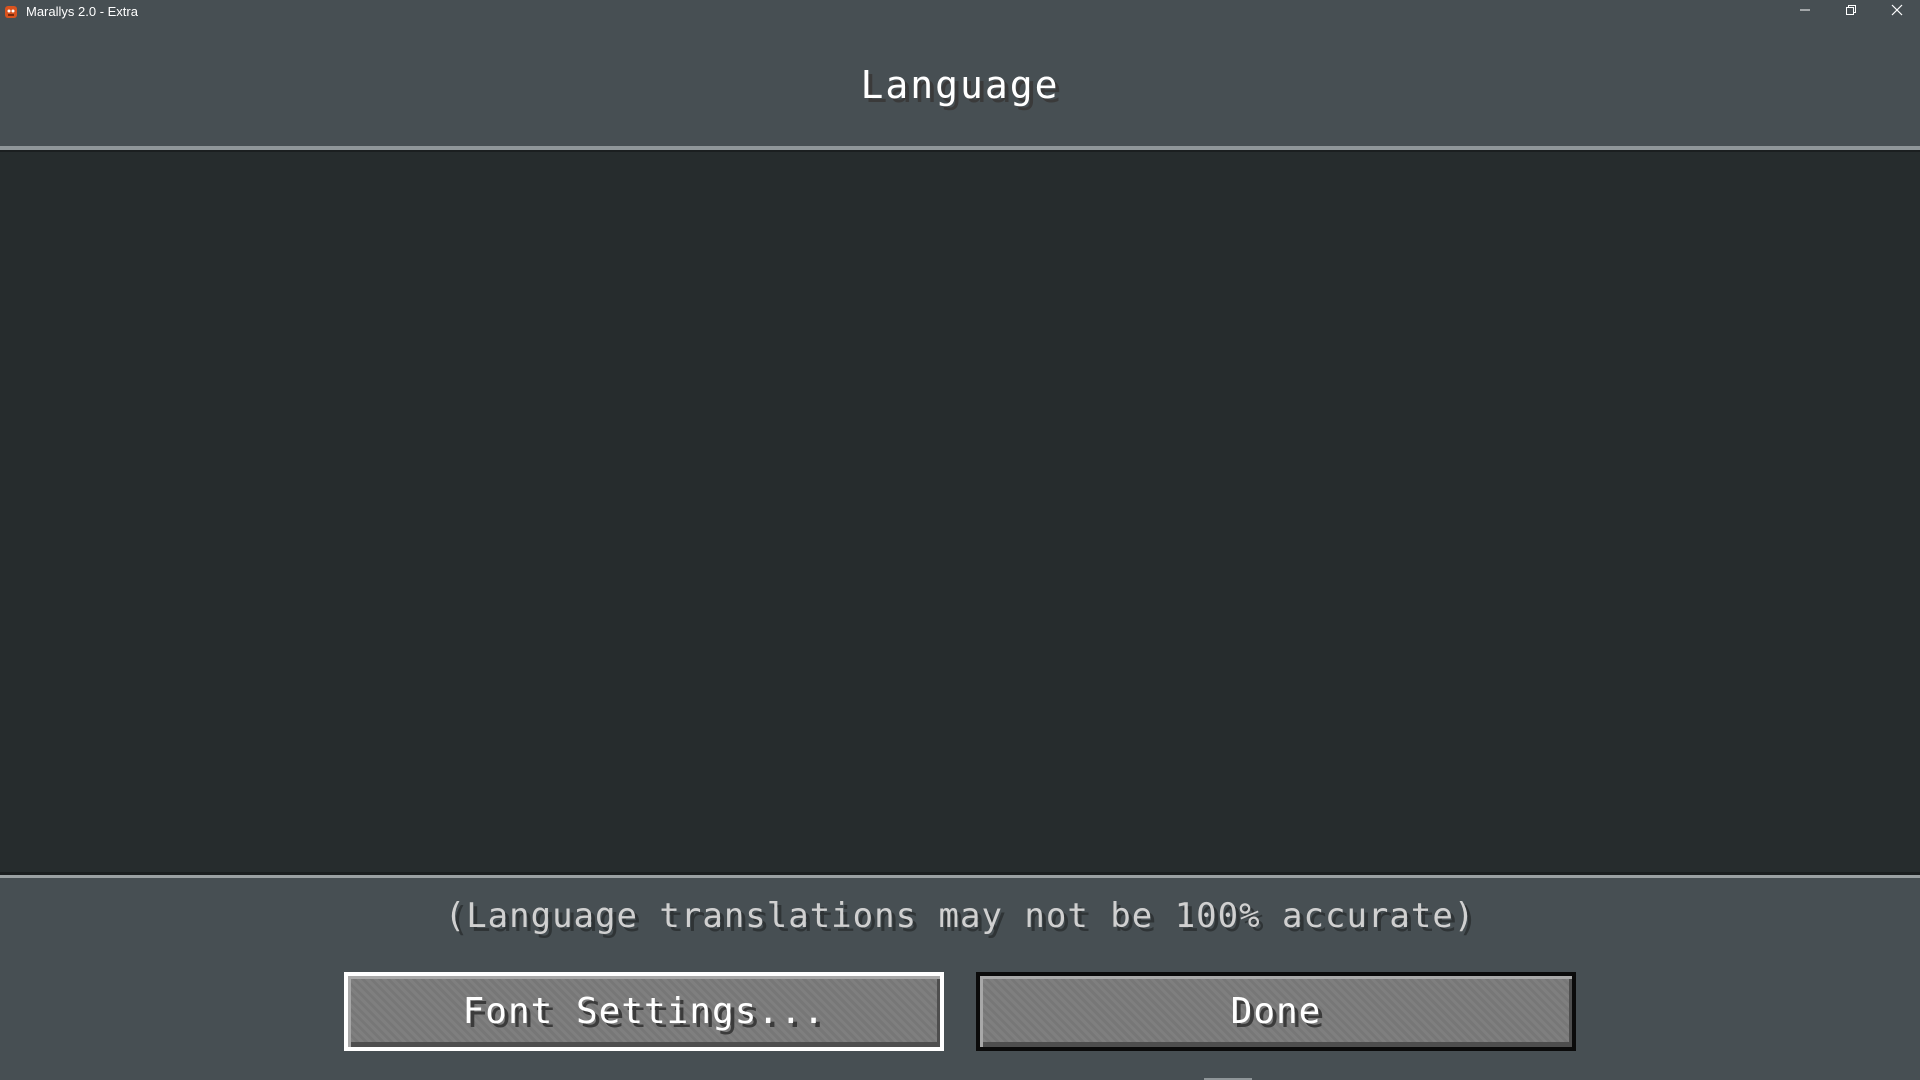  Describe the element at coordinates (11, 12) in the screenshot. I see `app-logo-icon` at that location.